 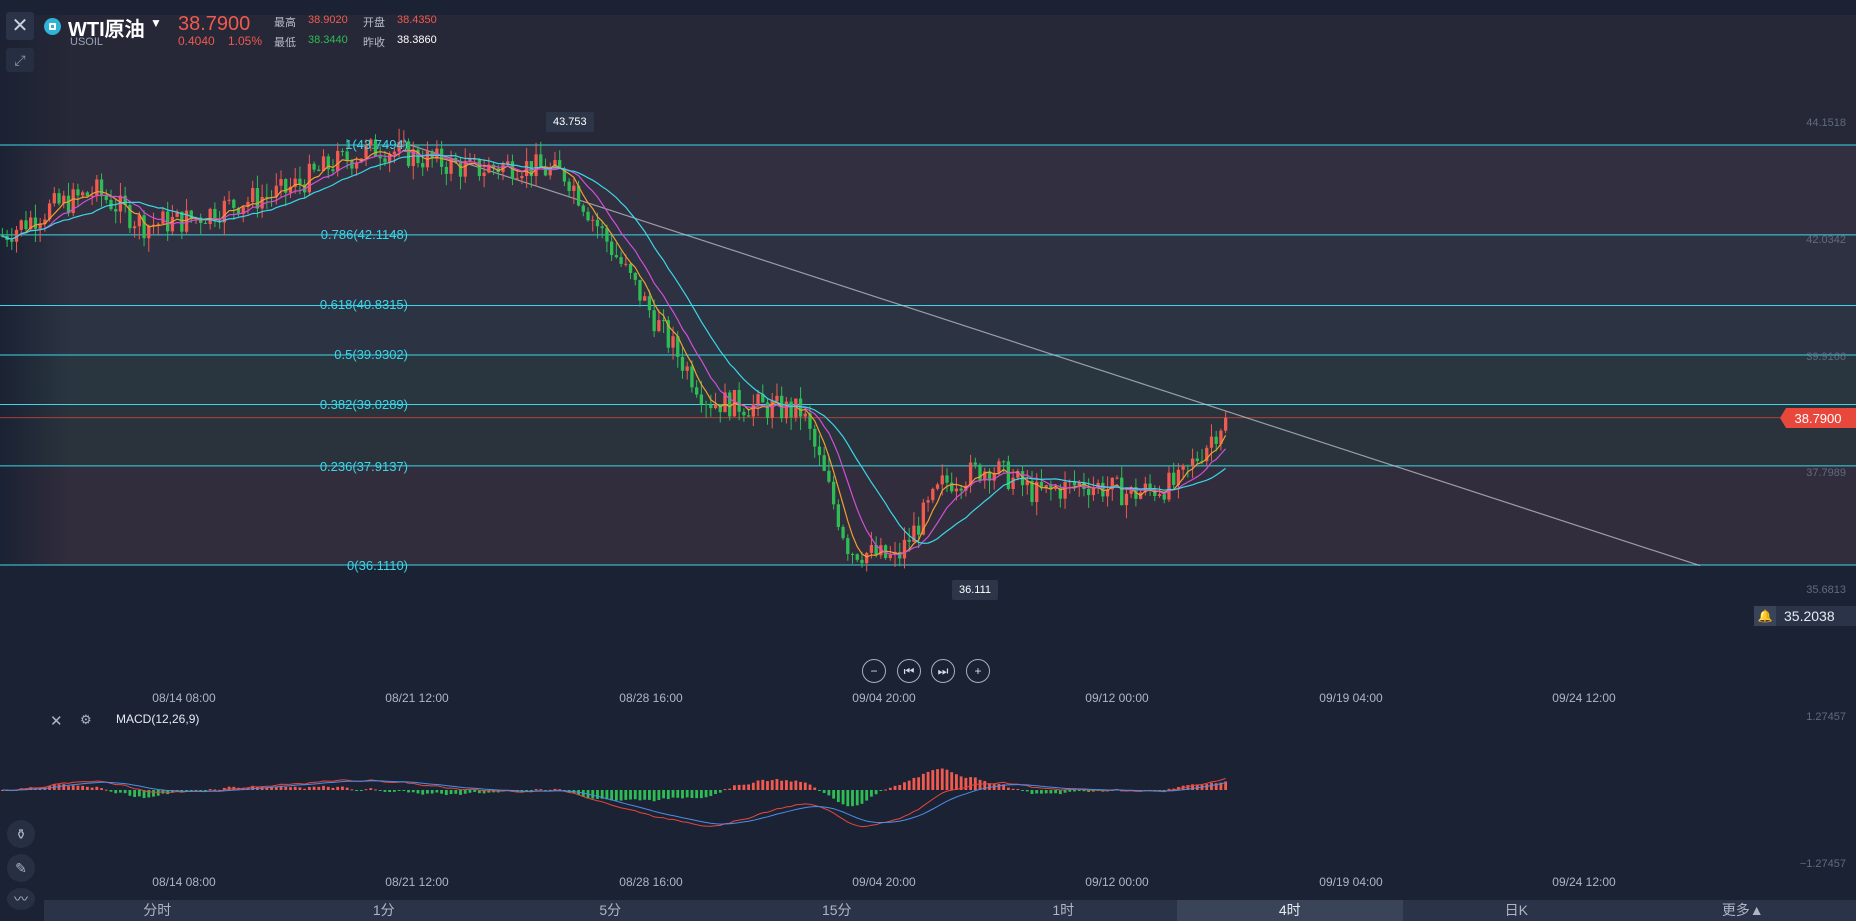 What do you see at coordinates (1063, 910) in the screenshot?
I see `tab-timeframe: 1时` at bounding box center [1063, 910].